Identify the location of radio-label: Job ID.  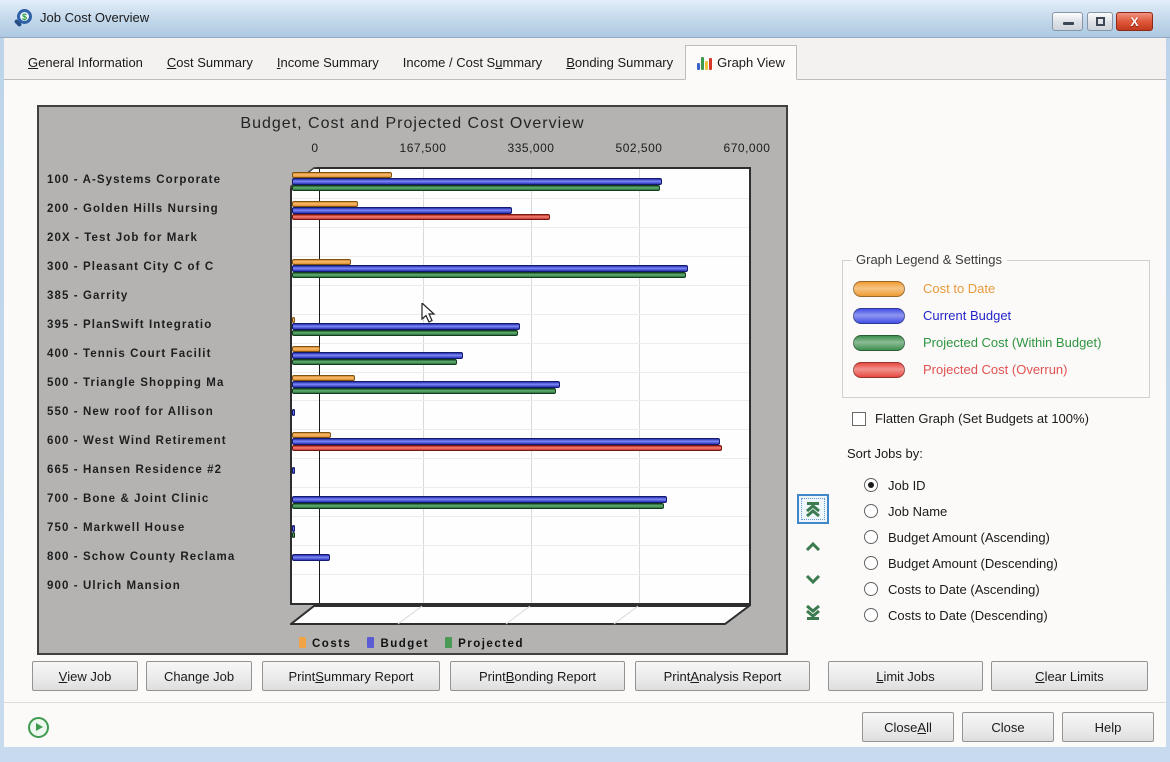
(907, 485).